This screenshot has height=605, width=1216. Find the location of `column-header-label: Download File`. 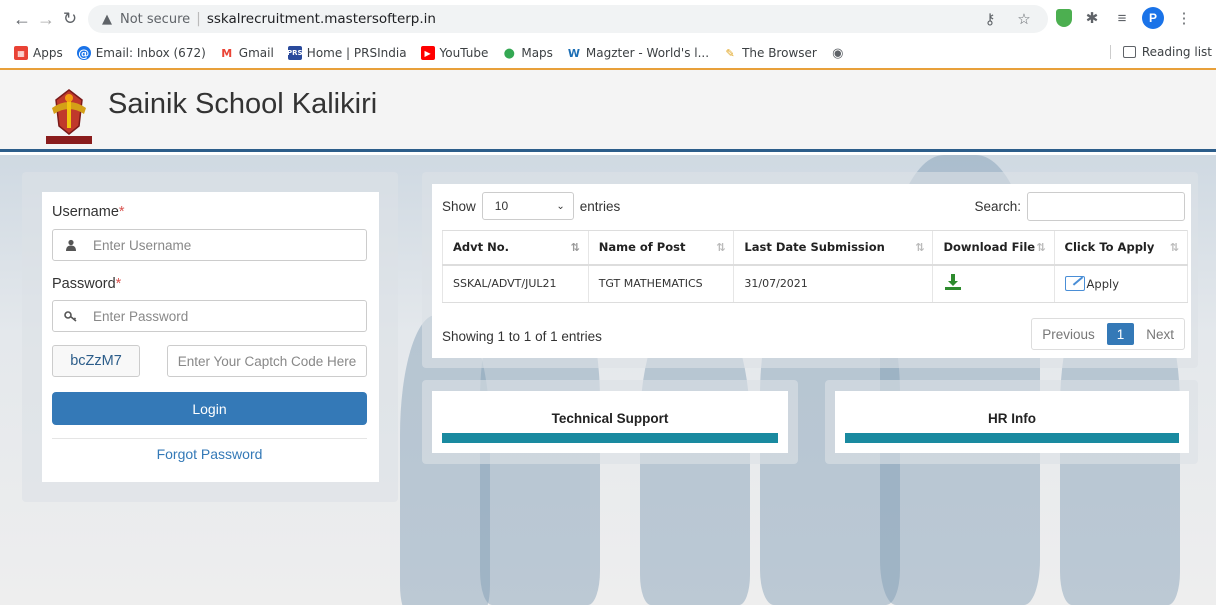

column-header-label: Download File is located at coordinates (989, 247).